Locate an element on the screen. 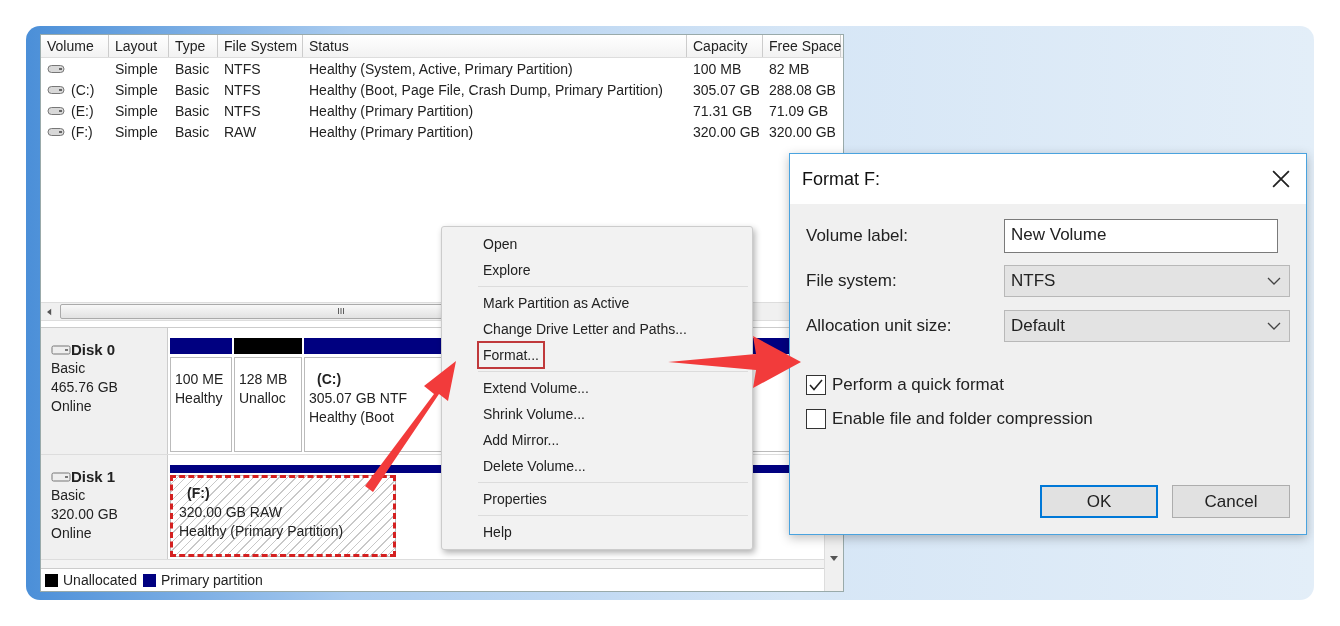 The image size is (1340, 626). field-label: Allocation unit size: is located at coordinates (879, 326).